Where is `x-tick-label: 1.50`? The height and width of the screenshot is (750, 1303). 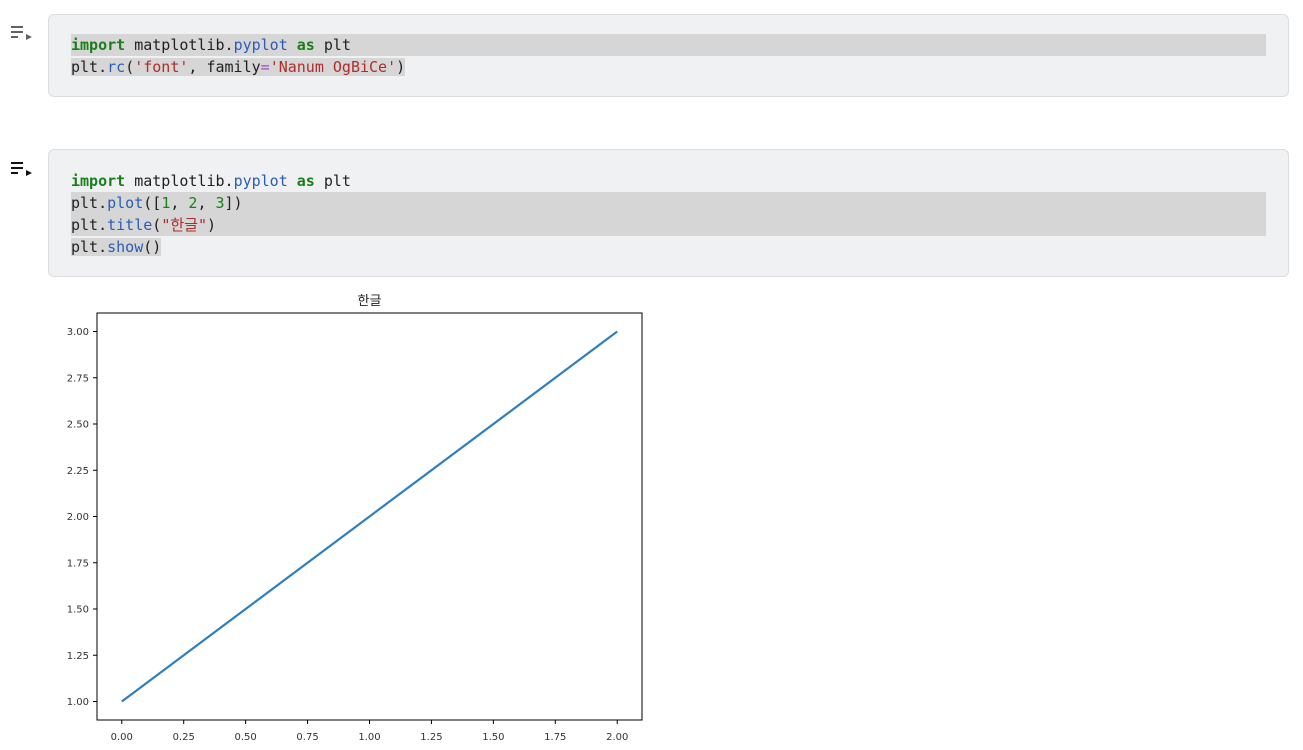
x-tick-label: 1.50 is located at coordinates (493, 737).